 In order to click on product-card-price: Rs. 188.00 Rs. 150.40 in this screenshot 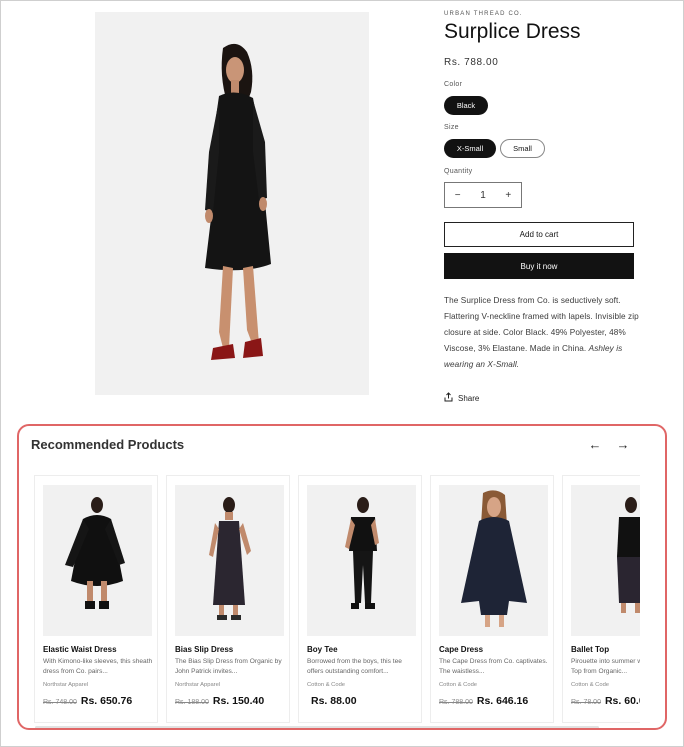, I will do `click(219, 701)`.